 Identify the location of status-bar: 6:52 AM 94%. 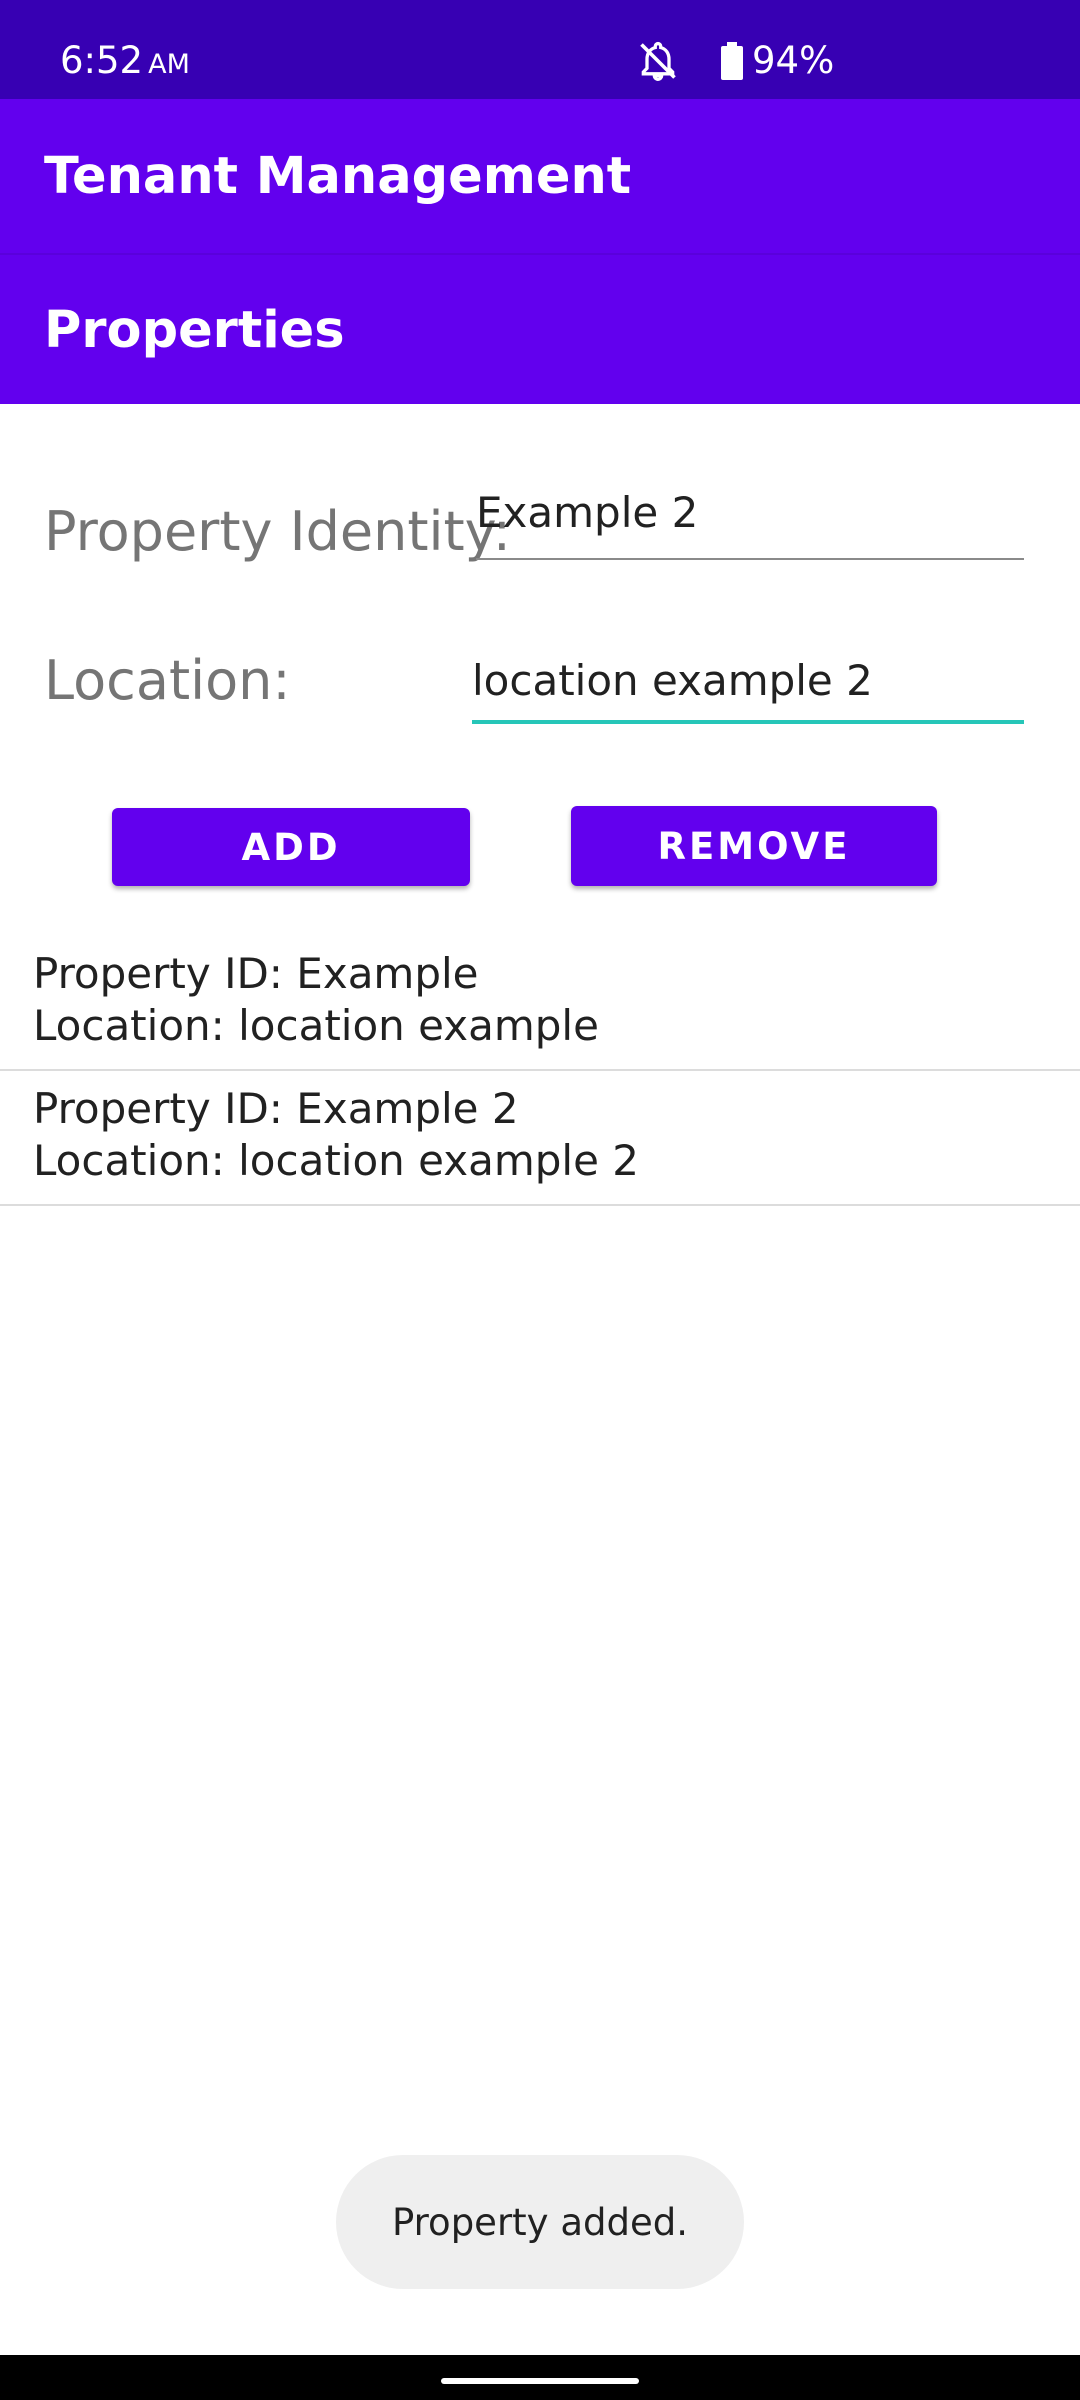
(540, 49).